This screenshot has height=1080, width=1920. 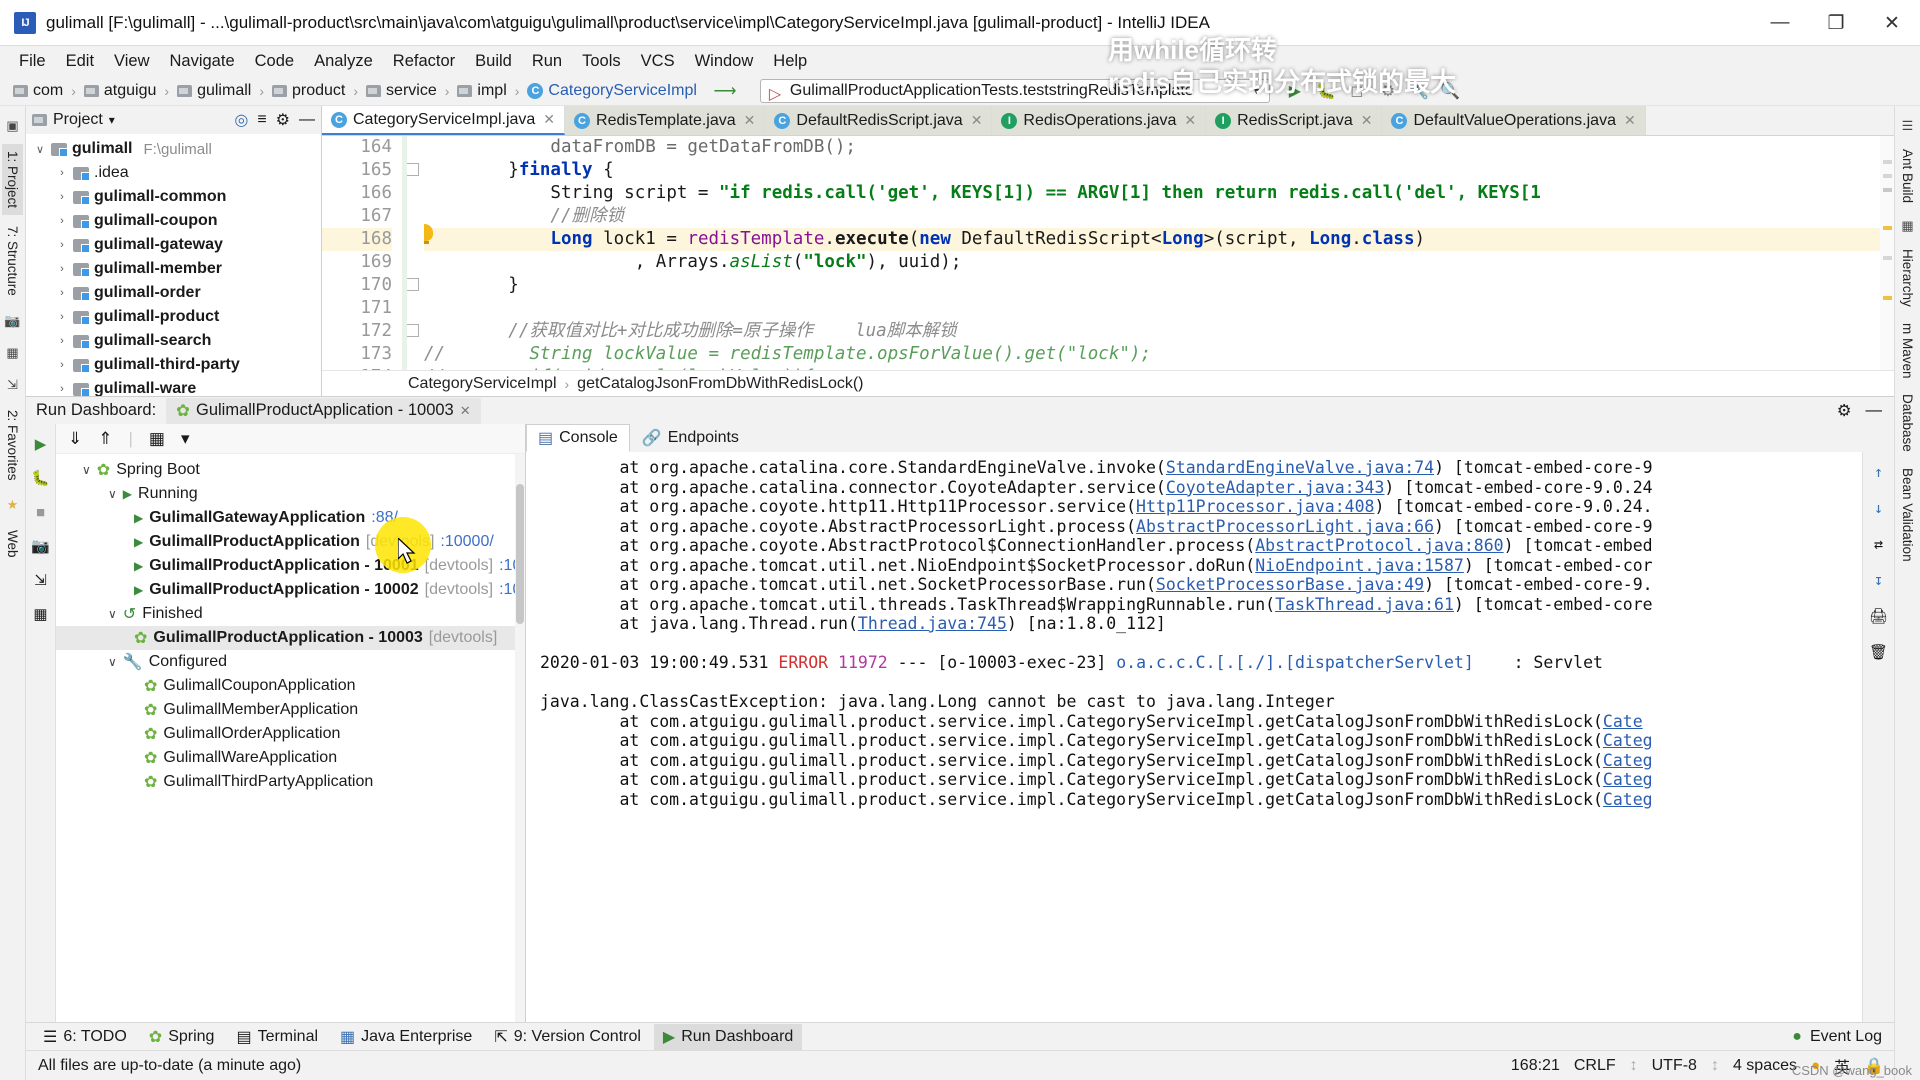 I want to click on editor-scrollbar, so click(x=1887, y=253).